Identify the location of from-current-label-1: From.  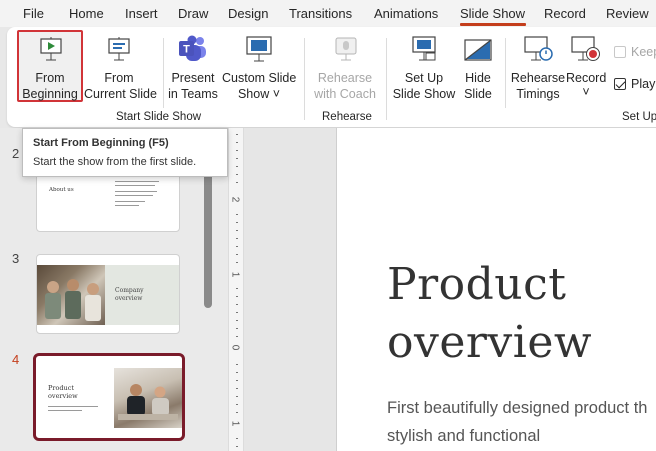
(119, 78).